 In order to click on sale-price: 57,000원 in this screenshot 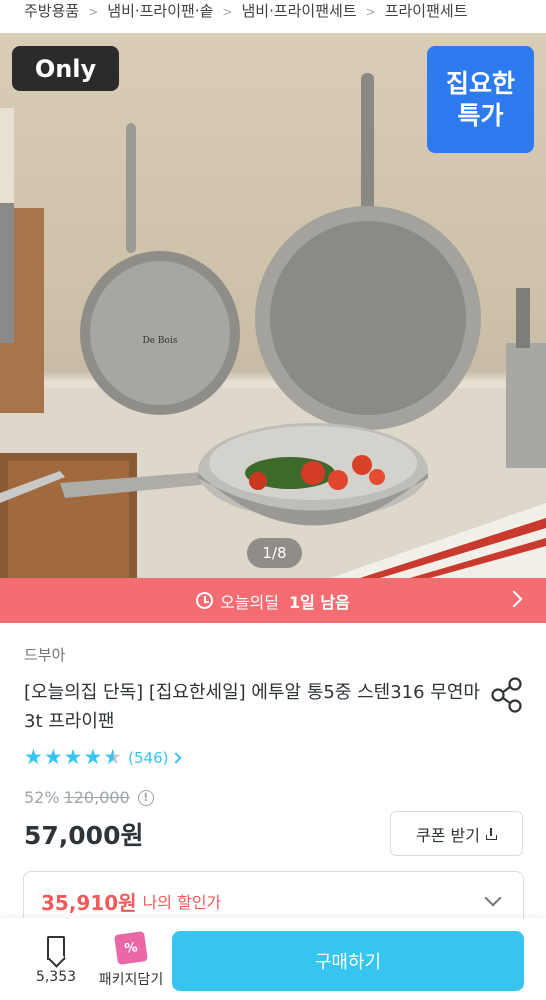, I will do `click(84, 835)`.